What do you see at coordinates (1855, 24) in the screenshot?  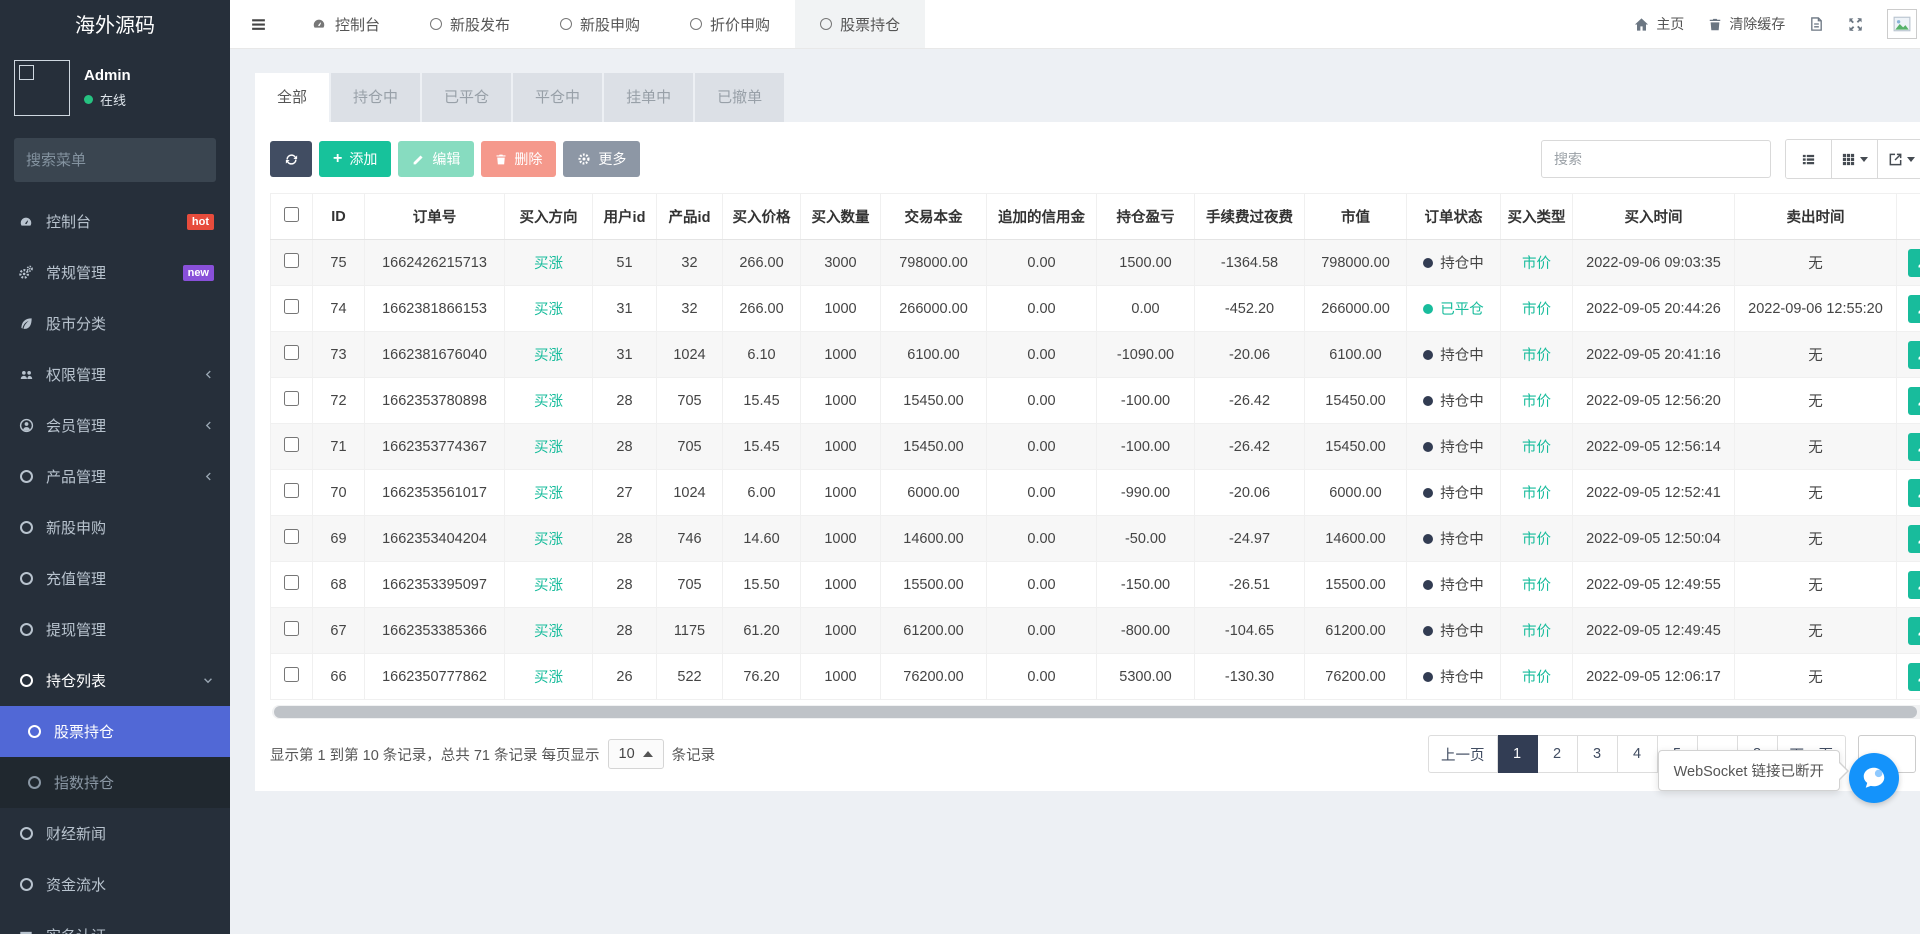 I see `fullscreen-button` at bounding box center [1855, 24].